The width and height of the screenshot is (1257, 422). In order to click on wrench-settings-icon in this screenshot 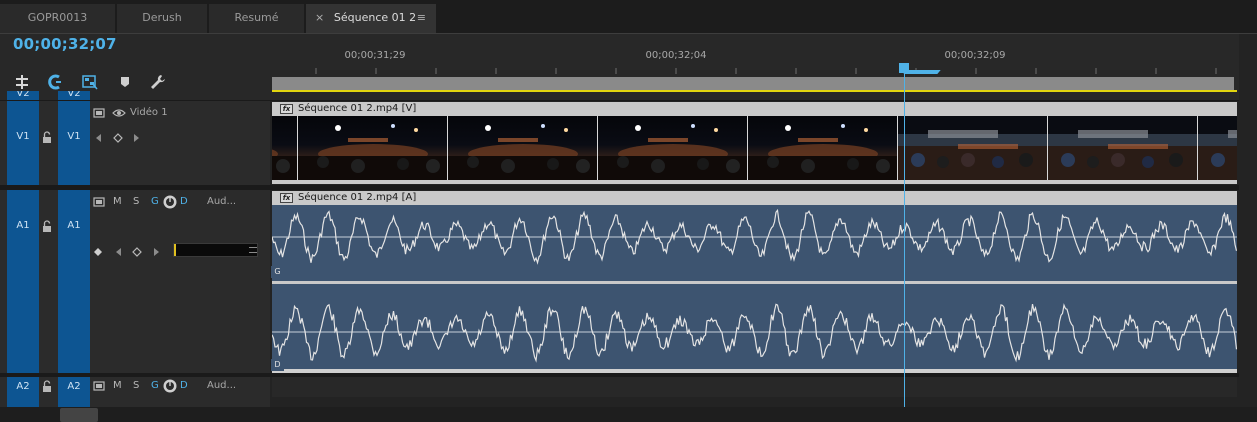, I will do `click(158, 82)`.